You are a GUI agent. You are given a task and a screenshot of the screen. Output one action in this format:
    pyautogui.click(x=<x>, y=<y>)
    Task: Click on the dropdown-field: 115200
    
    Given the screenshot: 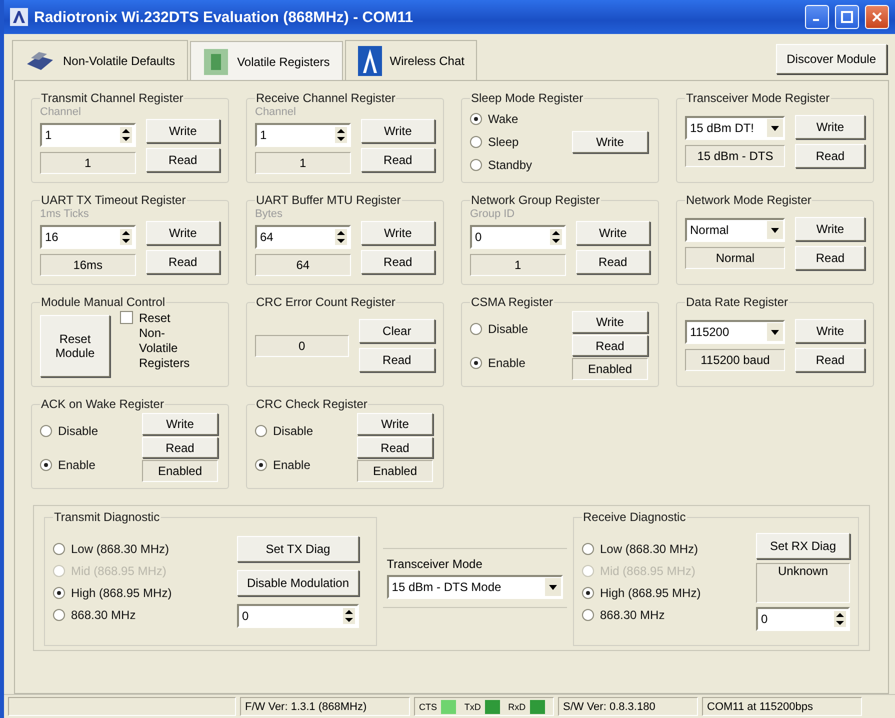 What is the action you would take?
    pyautogui.click(x=735, y=332)
    